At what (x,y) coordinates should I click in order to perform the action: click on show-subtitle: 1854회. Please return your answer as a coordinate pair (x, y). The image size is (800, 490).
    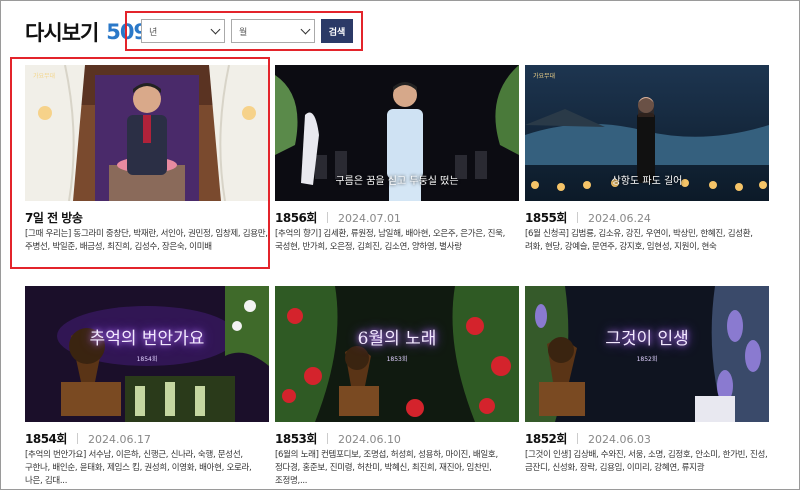
    Looking at the image, I should click on (147, 359).